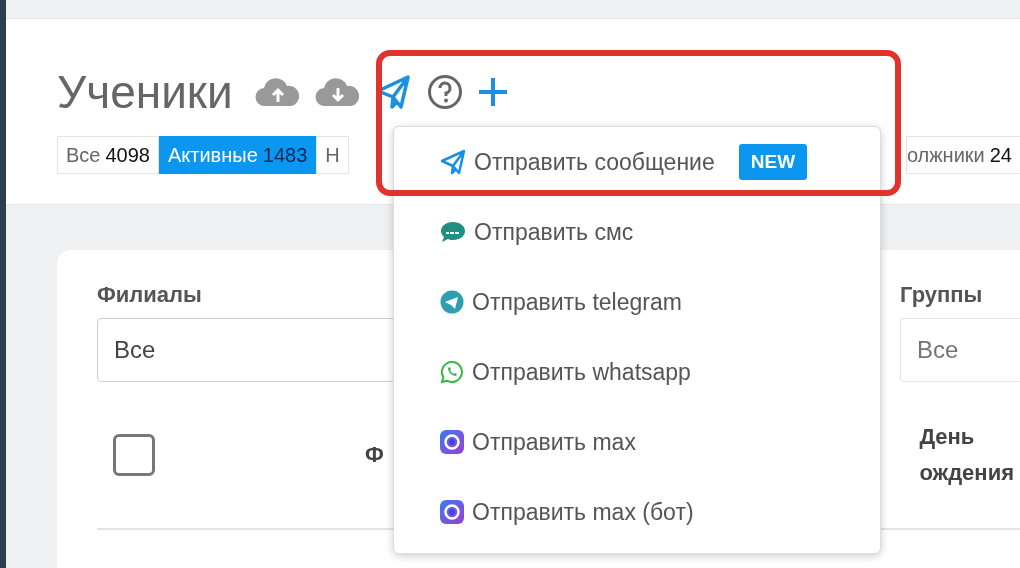 This screenshot has height=568, width=1020. I want to click on menu-item: Отправить сообщение NEW, so click(637, 162).